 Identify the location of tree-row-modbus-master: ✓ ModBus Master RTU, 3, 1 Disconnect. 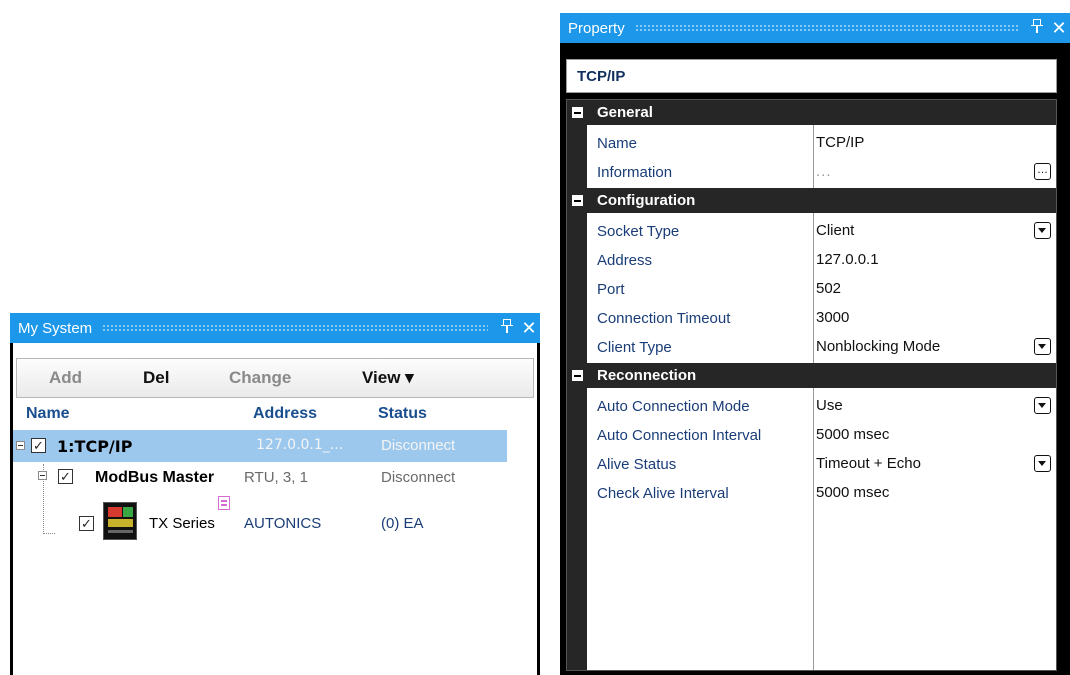
(275, 478).